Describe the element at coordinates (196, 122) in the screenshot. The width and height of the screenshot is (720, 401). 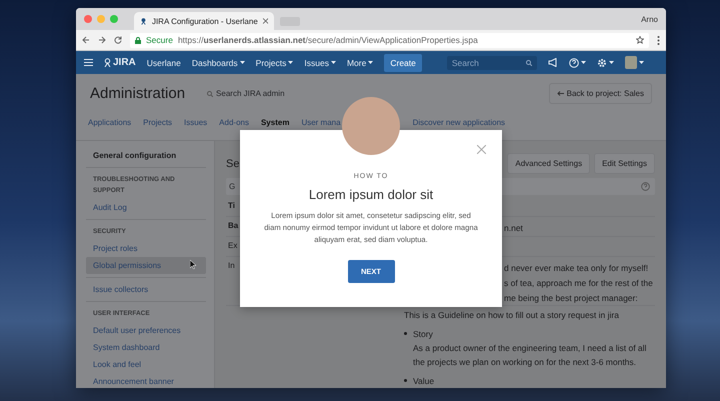
I see `admin-tab: Issues` at that location.